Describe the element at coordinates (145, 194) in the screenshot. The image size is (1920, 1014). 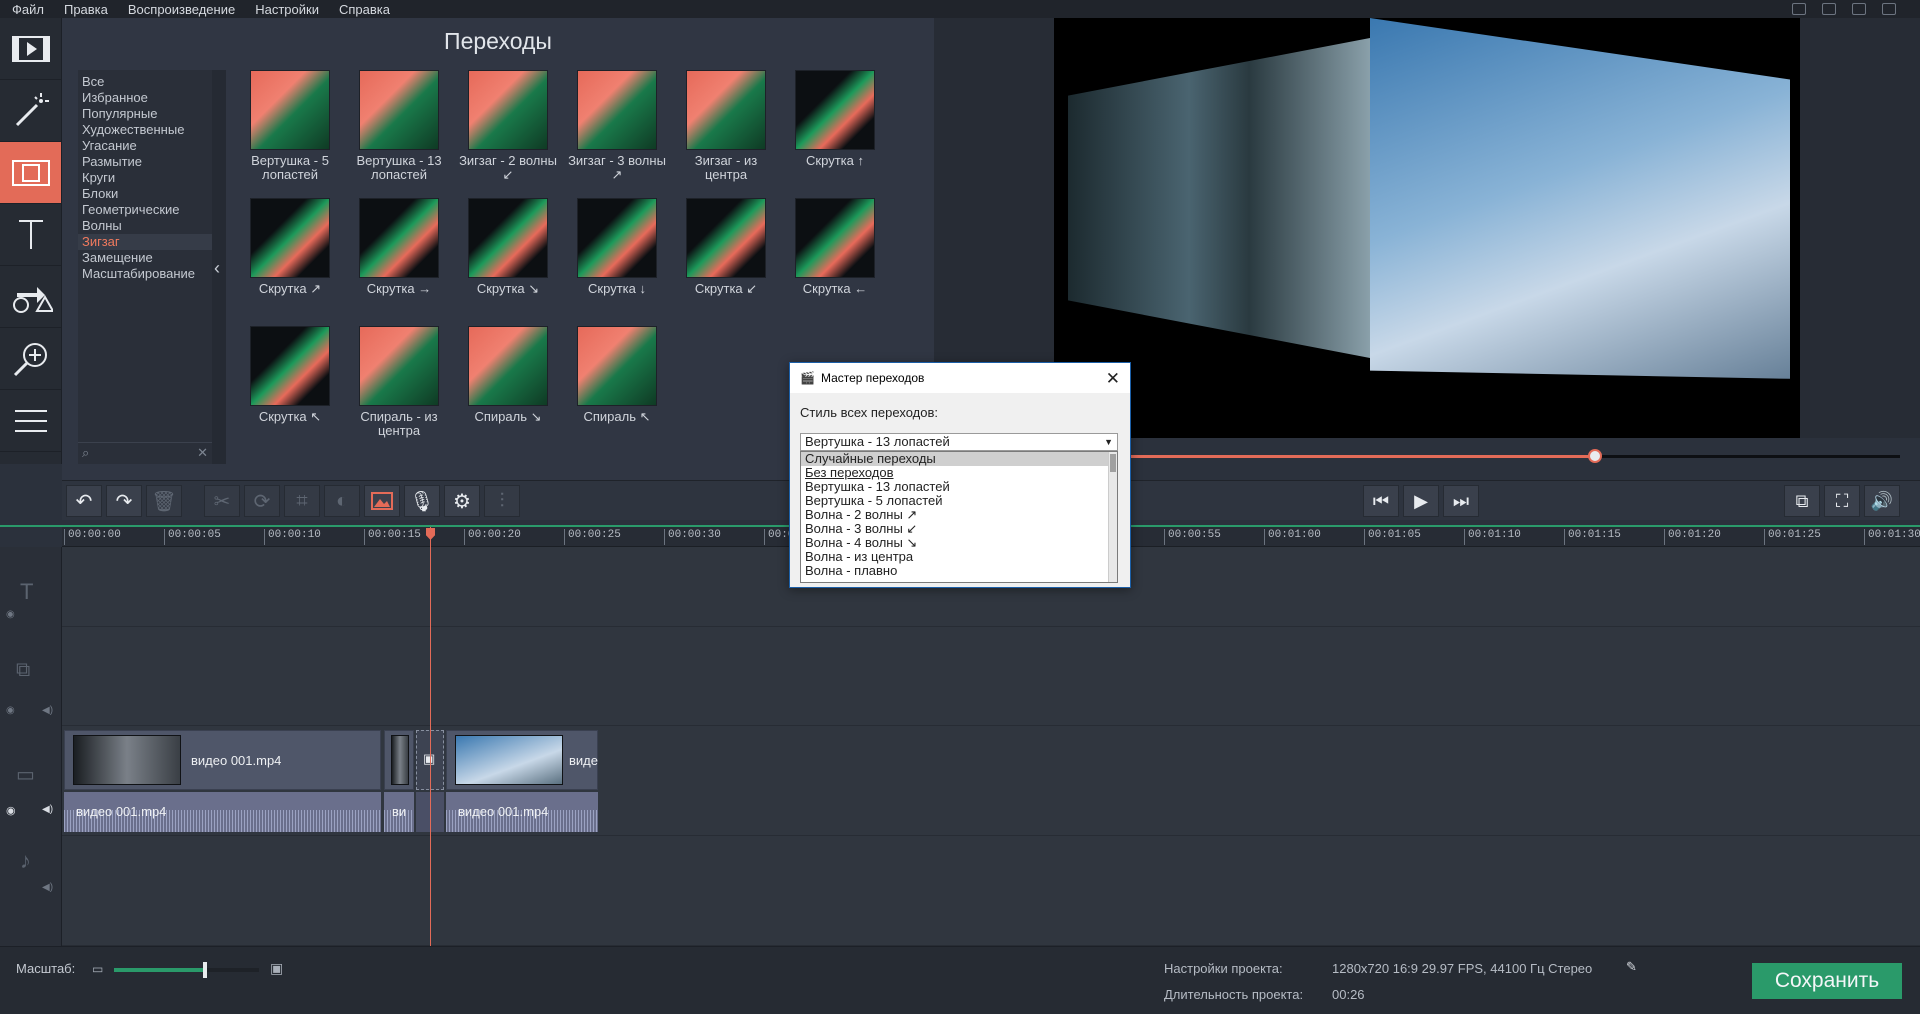
I see `category-item: Блоки` at that location.